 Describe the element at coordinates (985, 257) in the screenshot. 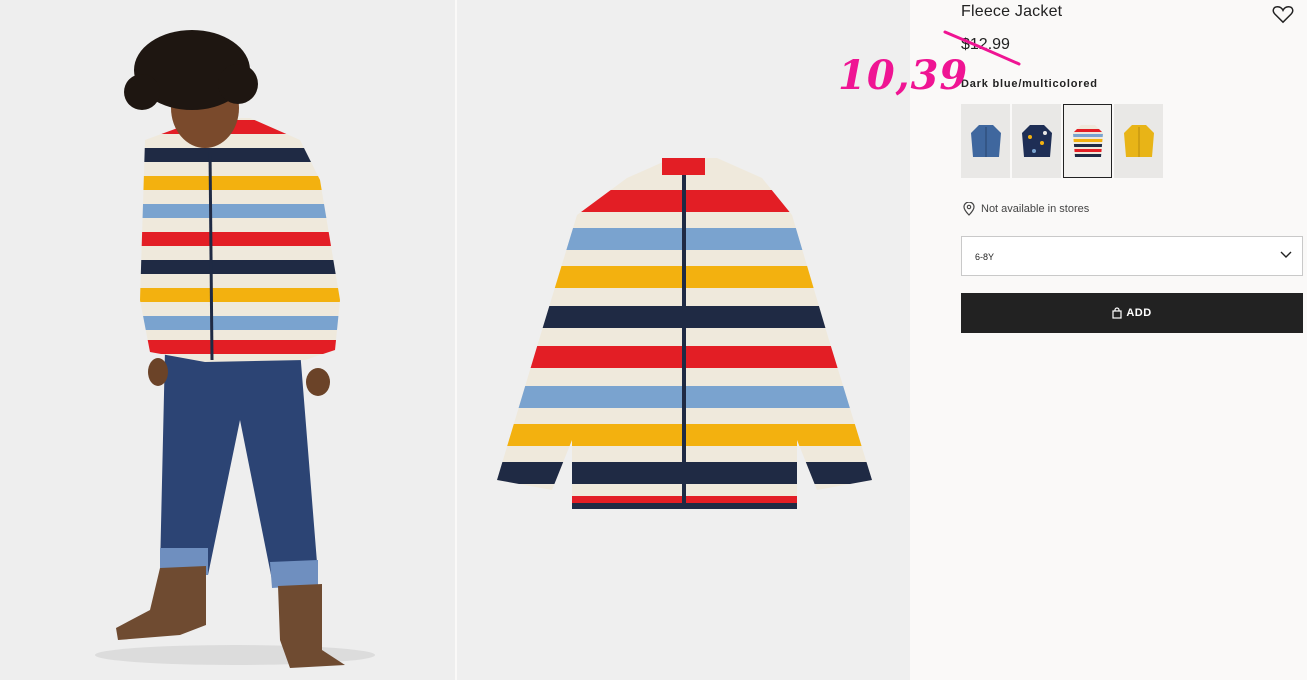

I see `size-selected-value: 6-8Y` at that location.